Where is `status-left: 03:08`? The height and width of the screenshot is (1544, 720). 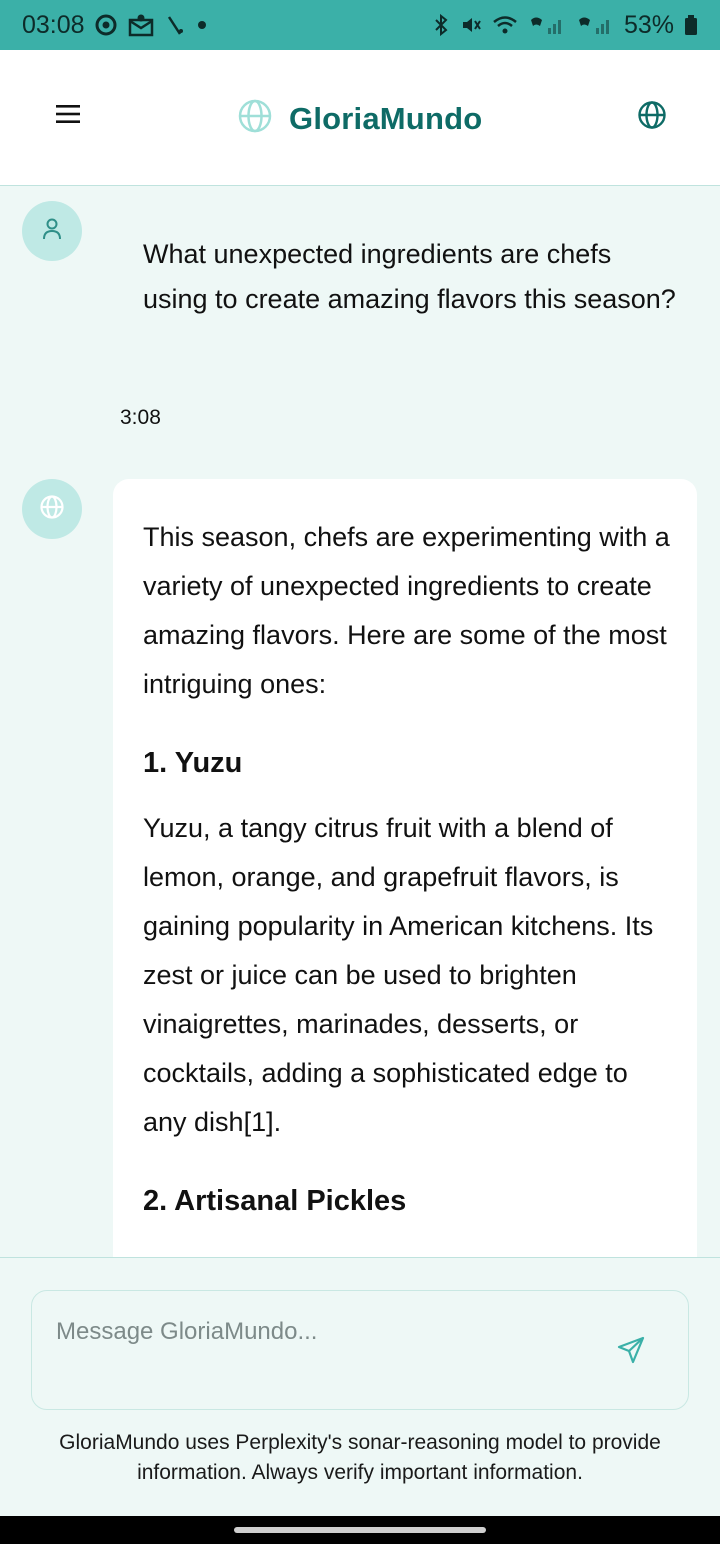 status-left: 03:08 is located at coordinates (115, 25).